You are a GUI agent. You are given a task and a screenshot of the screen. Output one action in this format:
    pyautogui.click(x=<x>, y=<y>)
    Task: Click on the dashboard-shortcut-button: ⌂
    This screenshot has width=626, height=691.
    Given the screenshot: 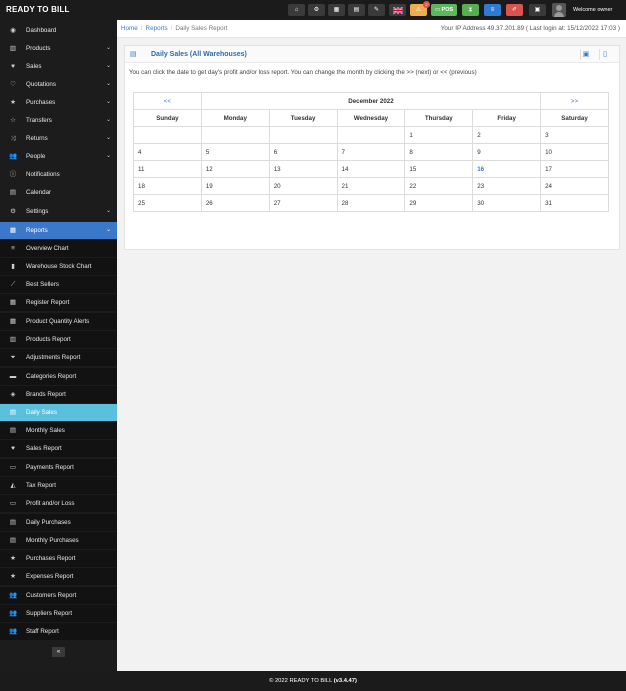 What is the action you would take?
    pyautogui.click(x=296, y=10)
    